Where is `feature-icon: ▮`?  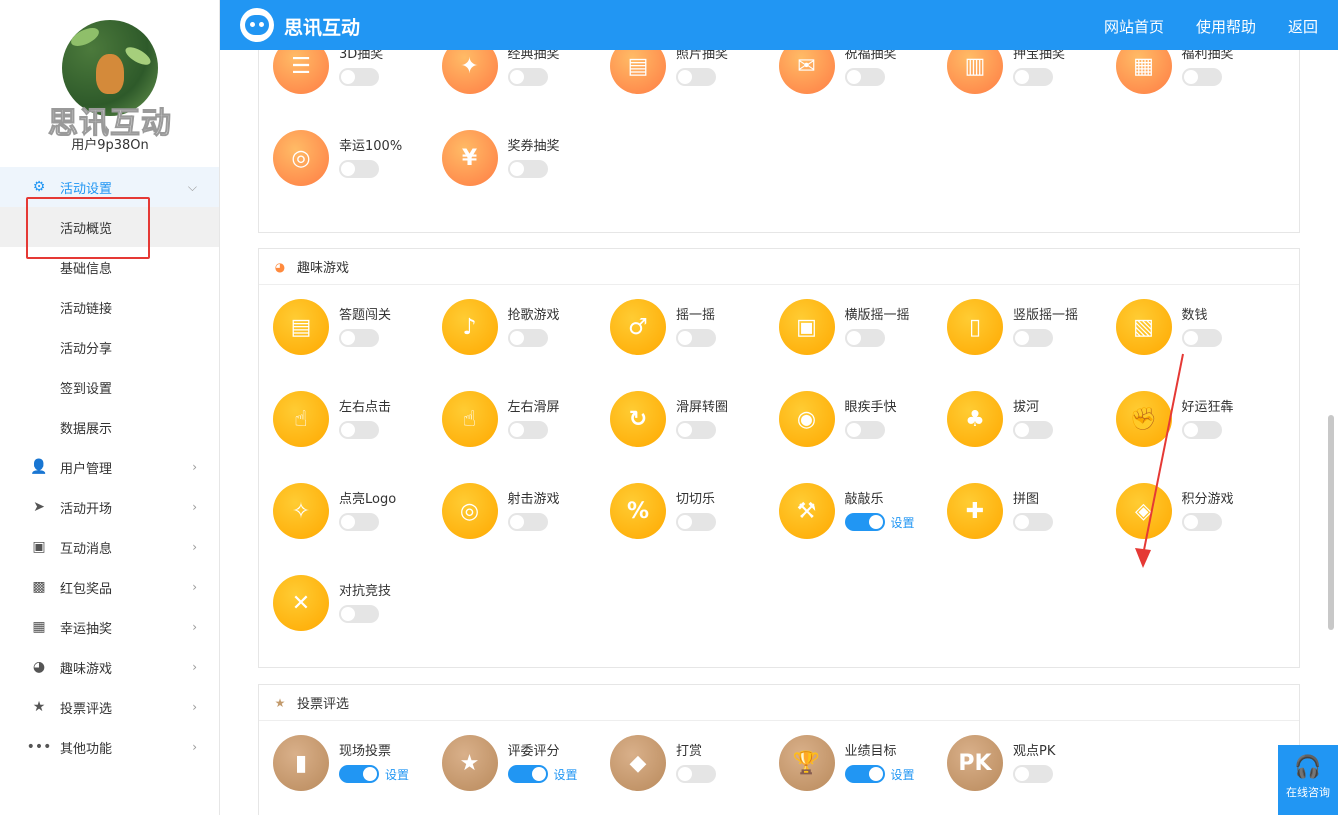
feature-icon: ▮ is located at coordinates (301, 763).